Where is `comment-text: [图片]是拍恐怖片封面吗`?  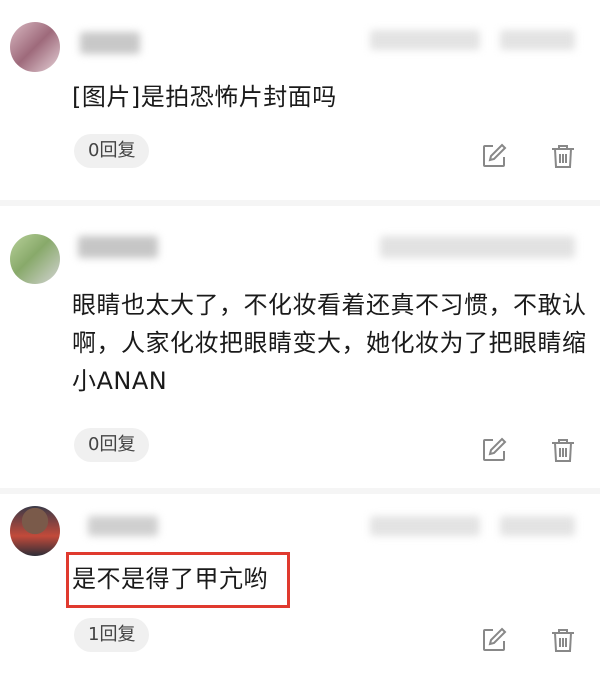 comment-text: [图片]是拍恐怖片封面吗 is located at coordinates (204, 97).